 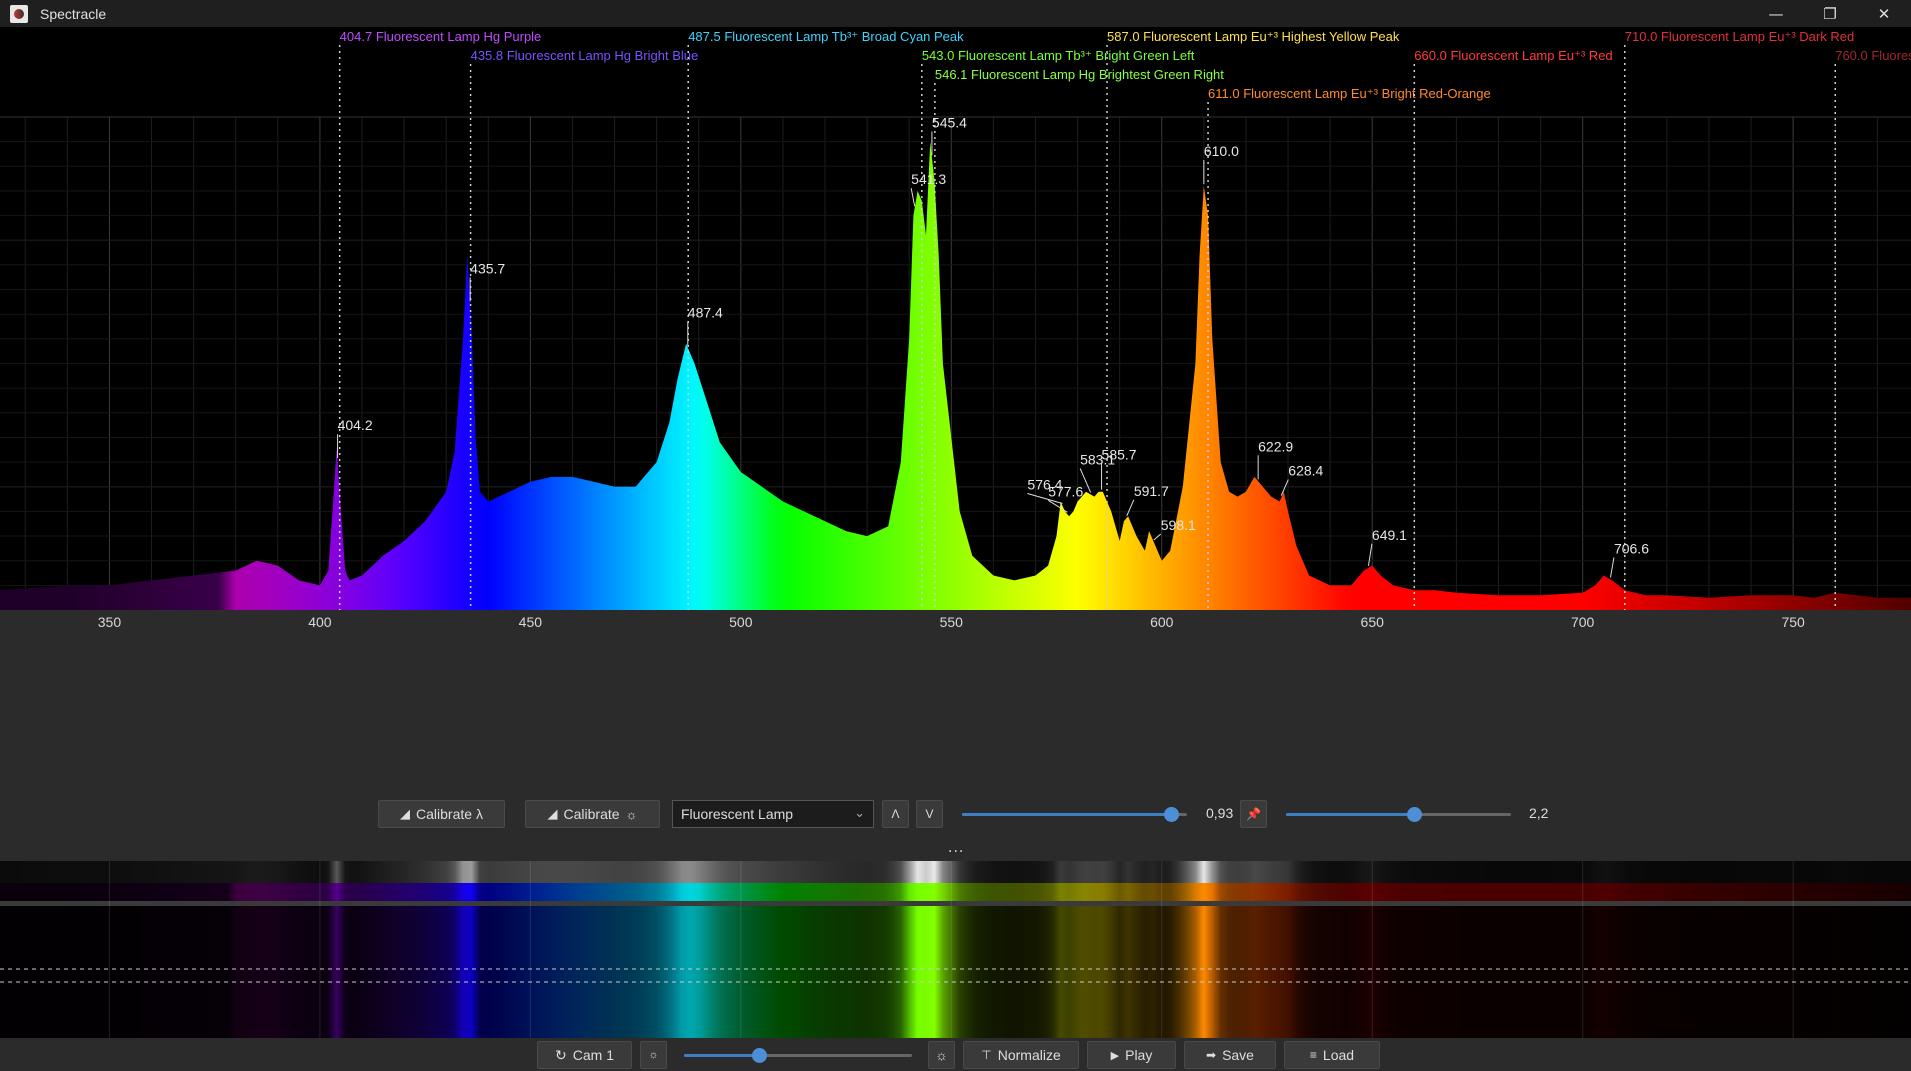 I want to click on strip-divider, so click(x=955, y=903).